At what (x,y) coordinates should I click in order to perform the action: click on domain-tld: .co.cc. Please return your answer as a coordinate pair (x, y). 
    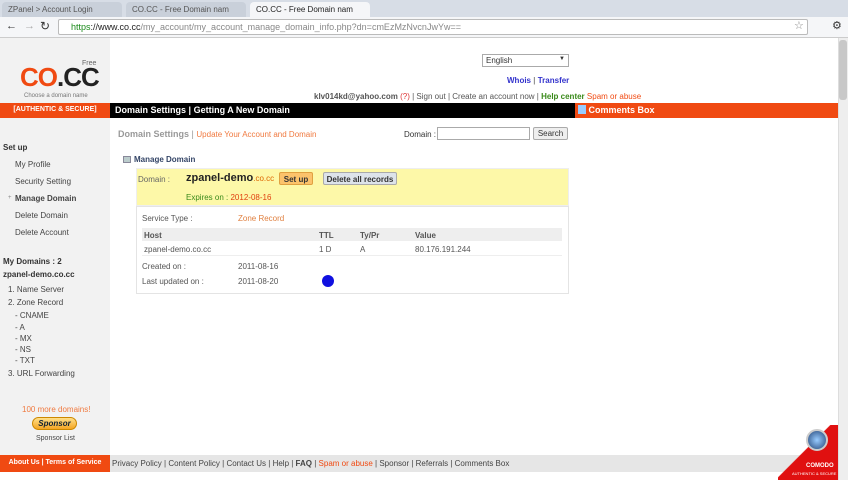
    Looking at the image, I should click on (264, 178).